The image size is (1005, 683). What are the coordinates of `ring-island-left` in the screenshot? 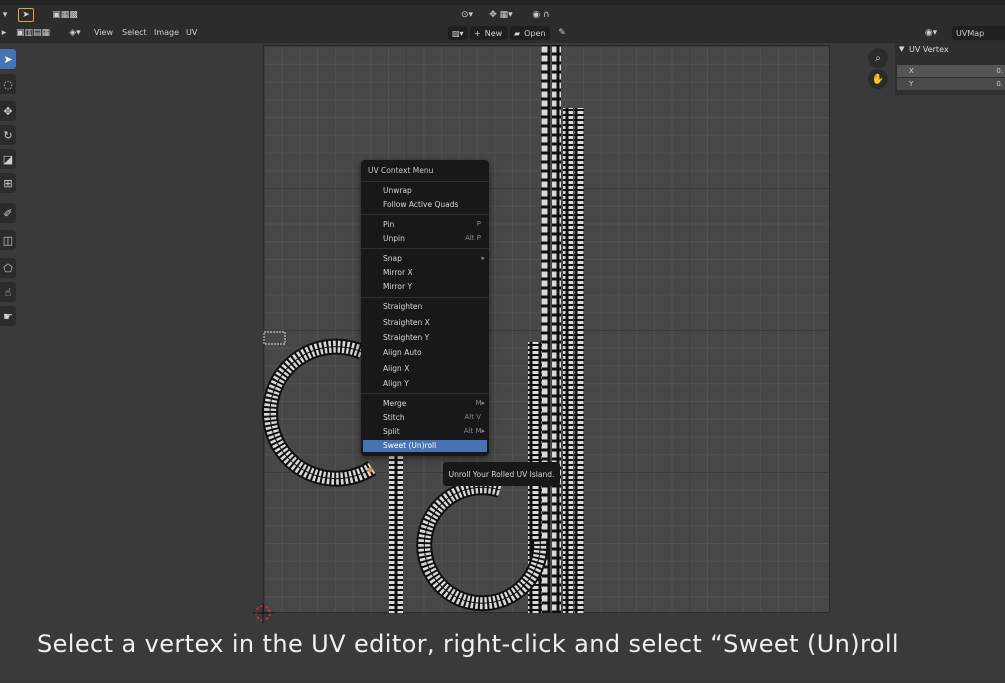 It's located at (319, 412).